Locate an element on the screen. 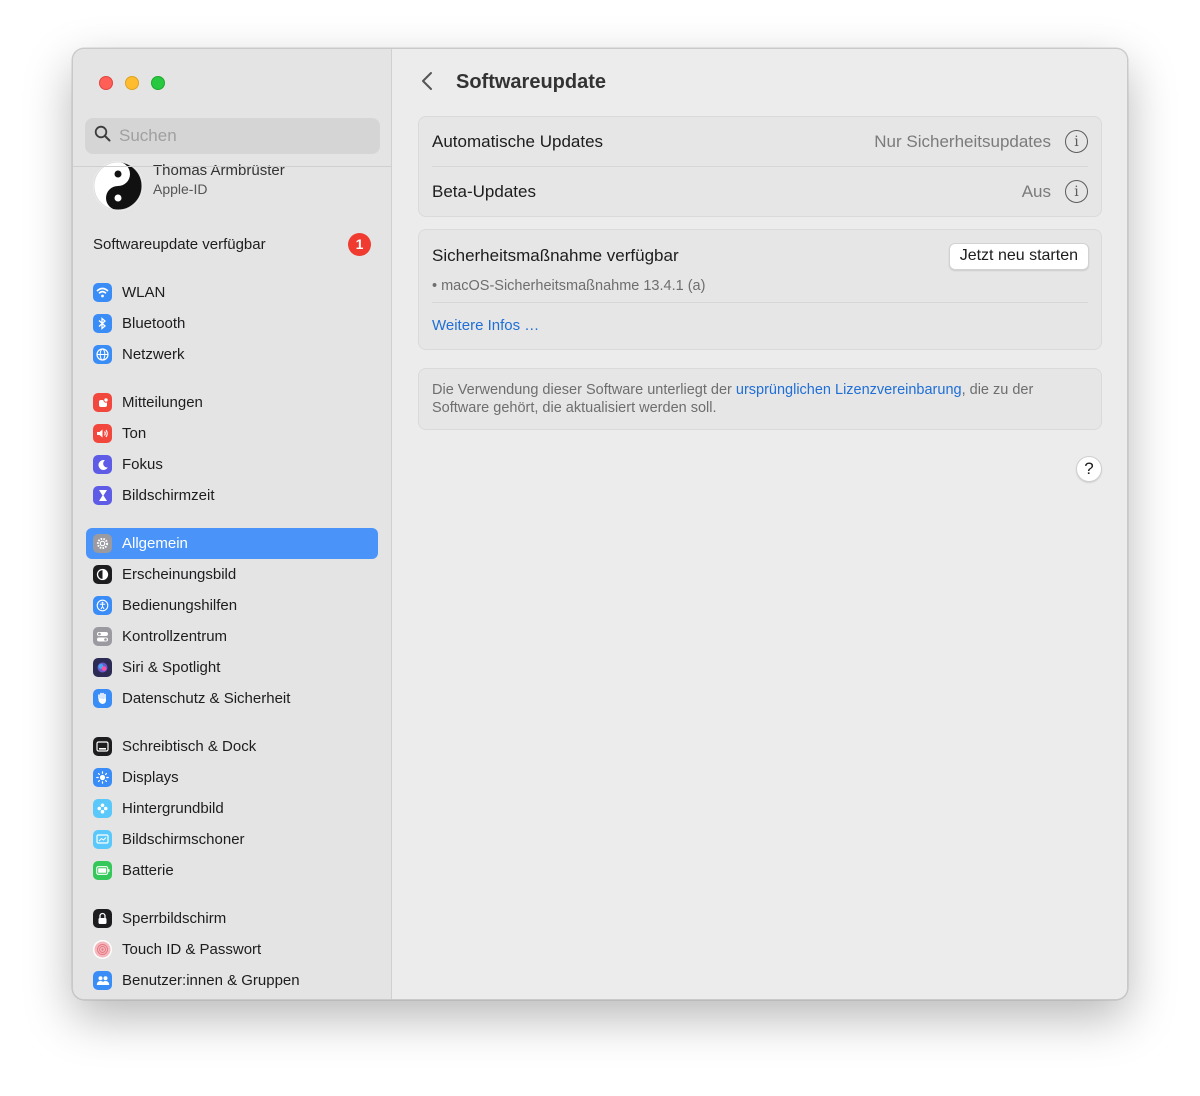  fingerprint-icon is located at coordinates (102, 949).